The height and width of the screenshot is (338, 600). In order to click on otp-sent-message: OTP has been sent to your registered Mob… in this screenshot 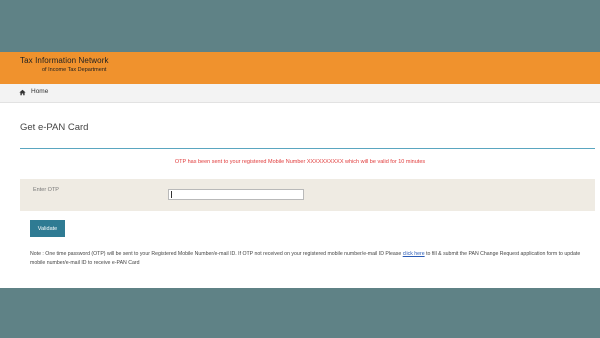, I will do `click(300, 162)`.